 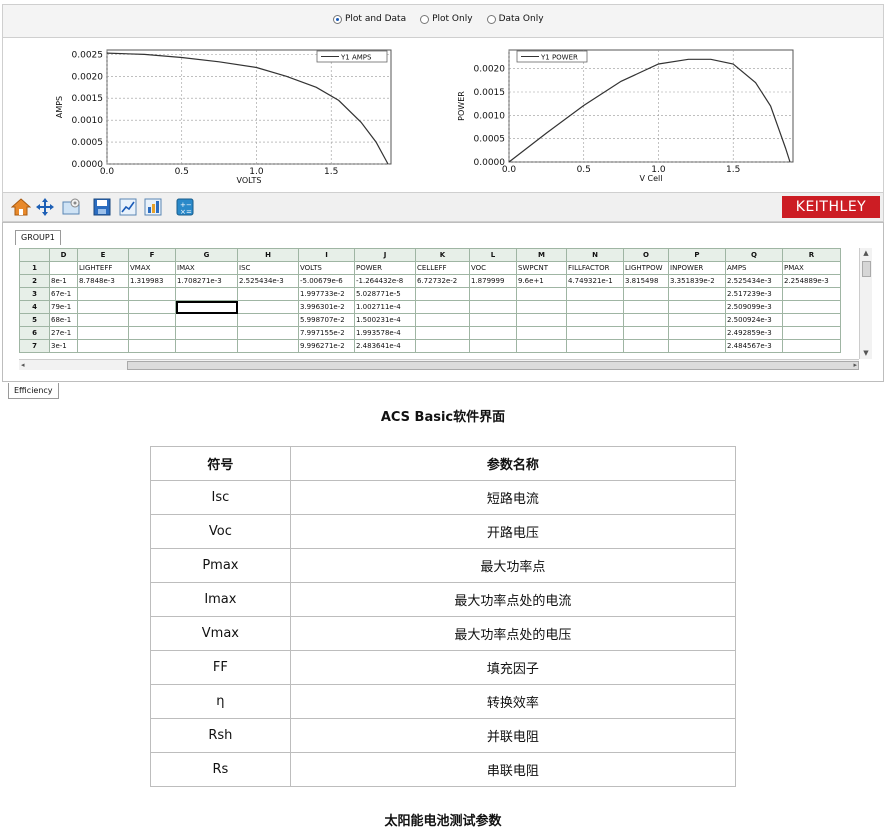 I want to click on grid-cell: 1.997733e-2, so click(x=327, y=294).